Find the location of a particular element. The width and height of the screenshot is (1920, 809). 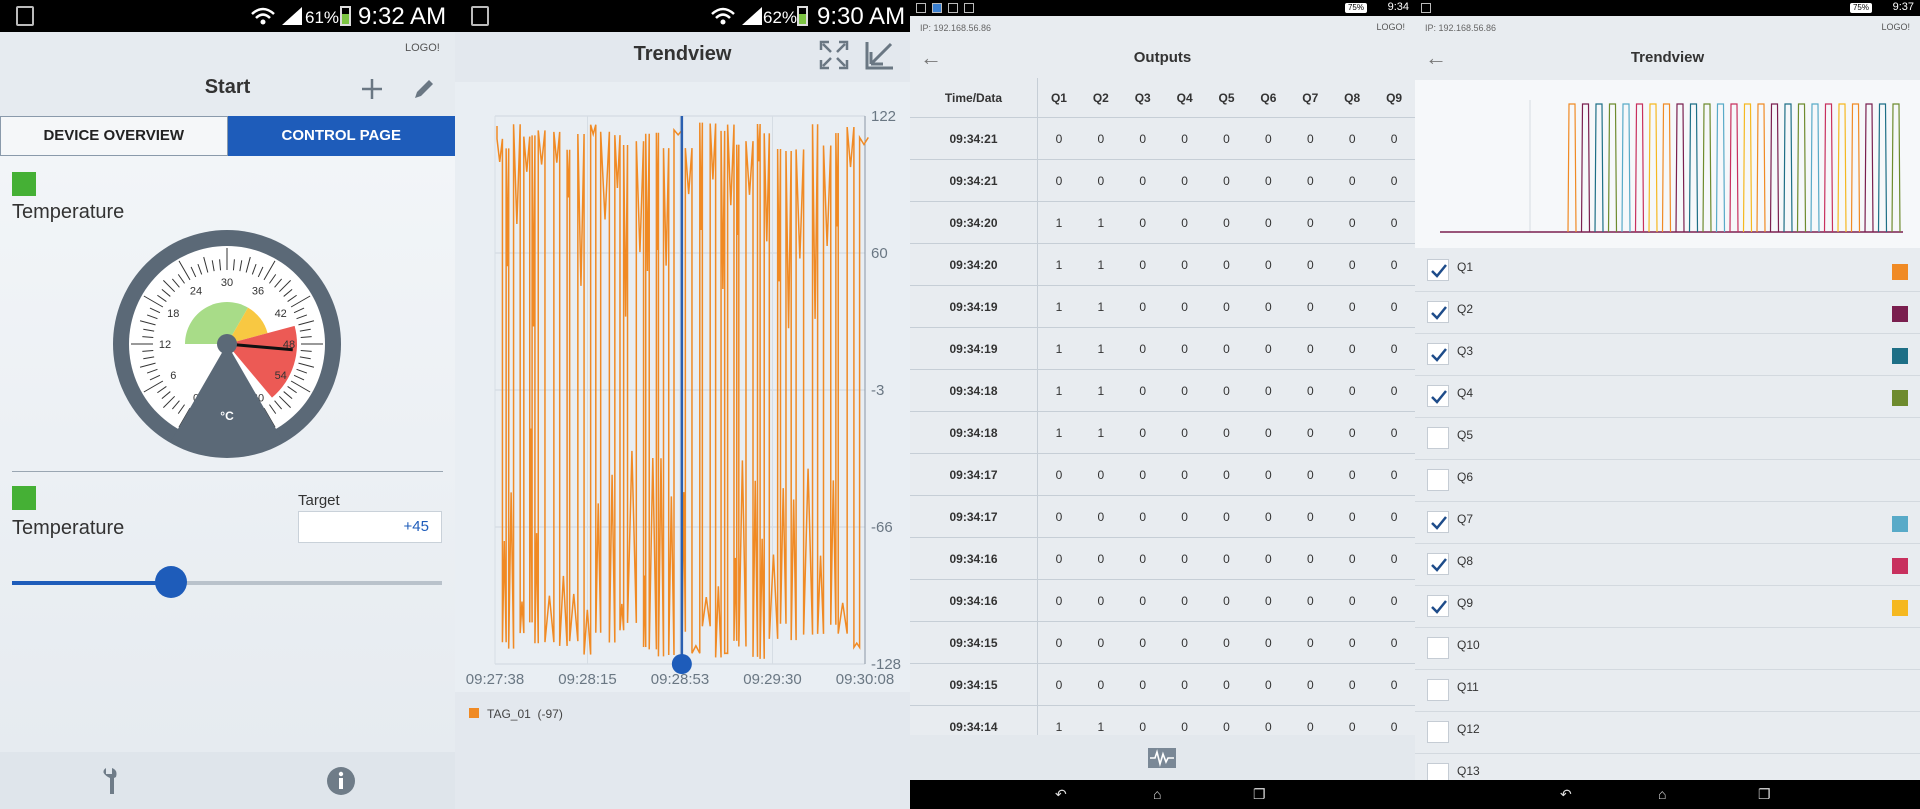

add-icon is located at coordinates (372, 89).